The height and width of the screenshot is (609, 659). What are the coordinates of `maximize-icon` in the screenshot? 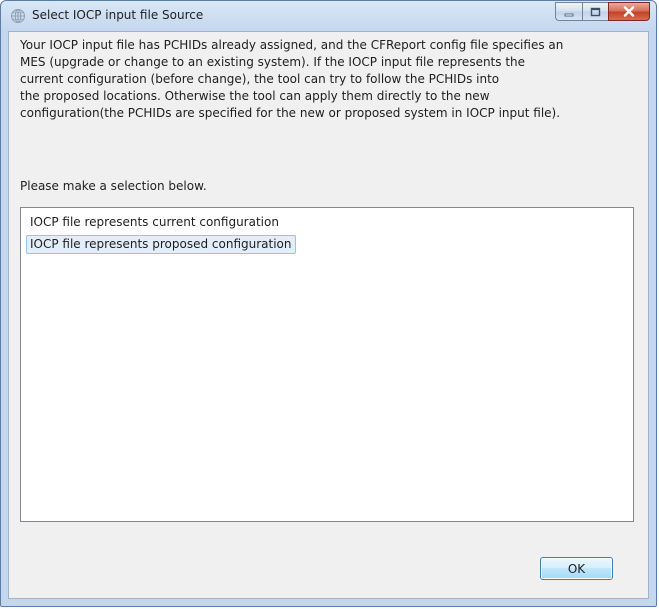 It's located at (595, 11).